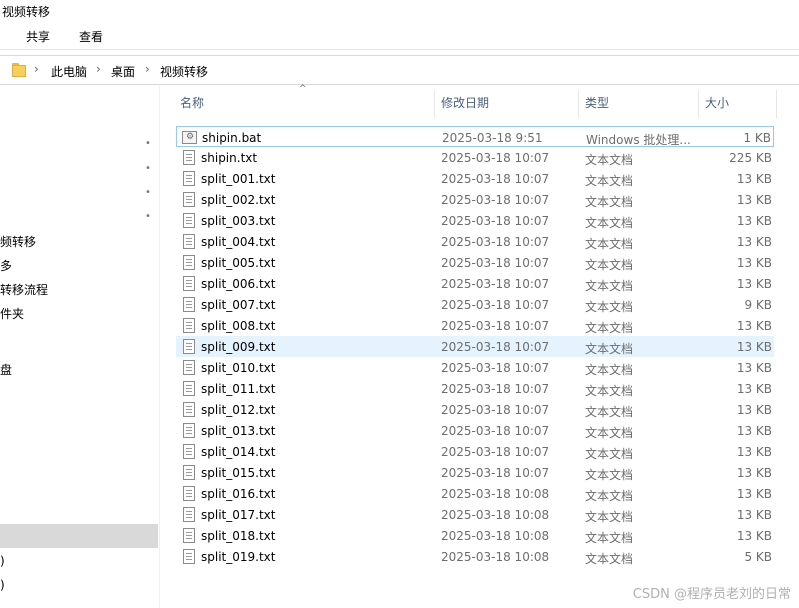 Image resolution: width=799 pixels, height=608 pixels. What do you see at coordinates (399, 36) in the screenshot?
I see `ribbon: 共享 查看` at bounding box center [399, 36].